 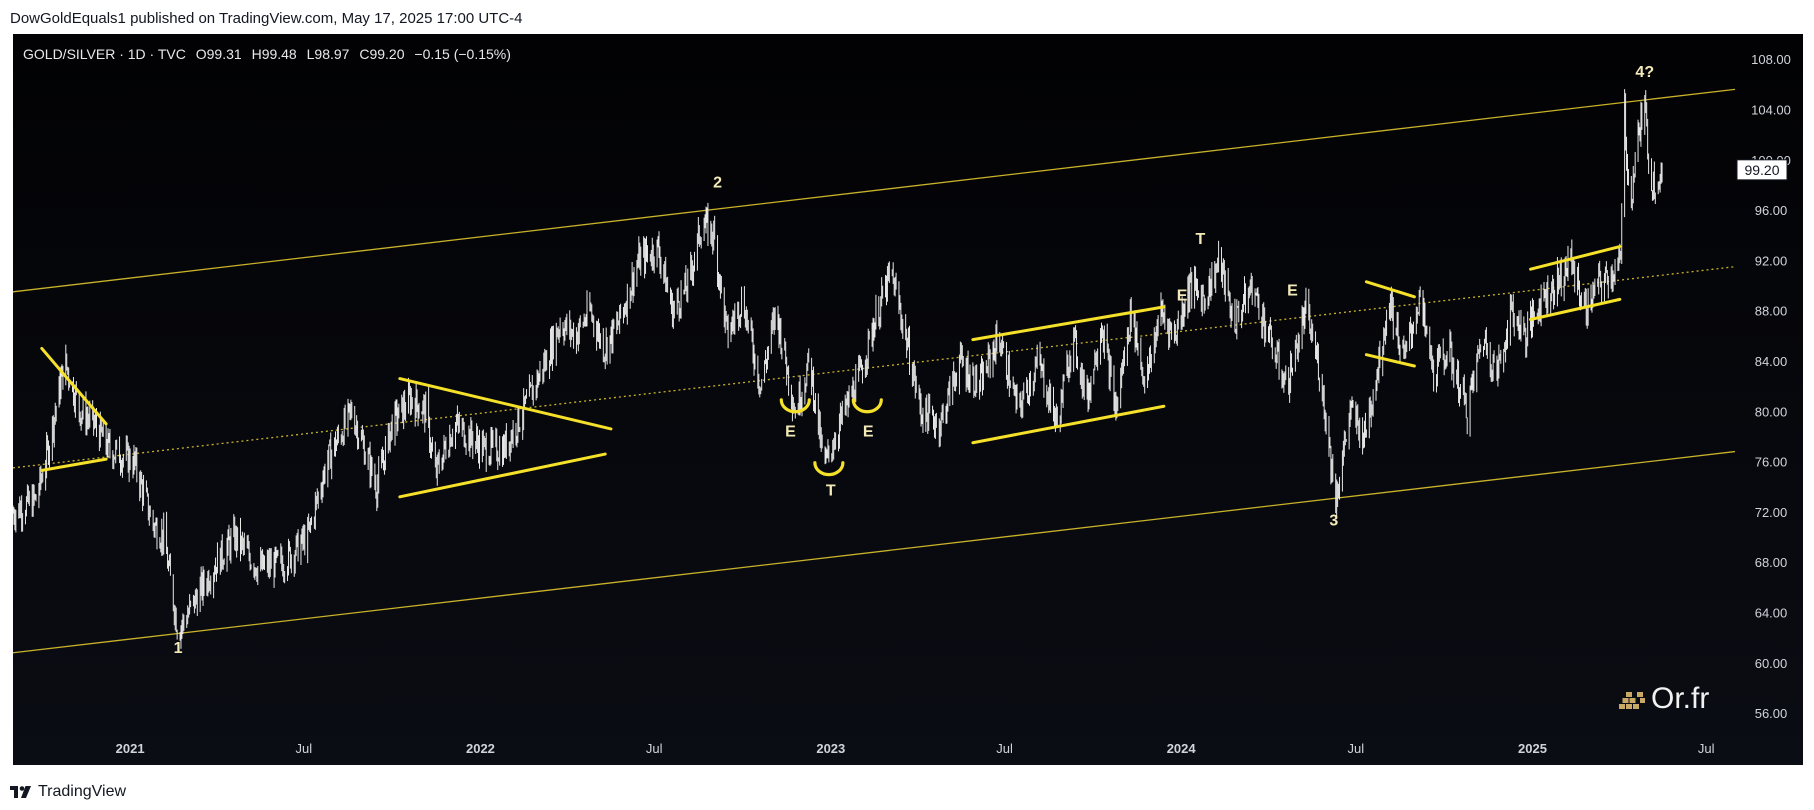 I want to click on time-tick-label: 2021, so click(x=130, y=748).